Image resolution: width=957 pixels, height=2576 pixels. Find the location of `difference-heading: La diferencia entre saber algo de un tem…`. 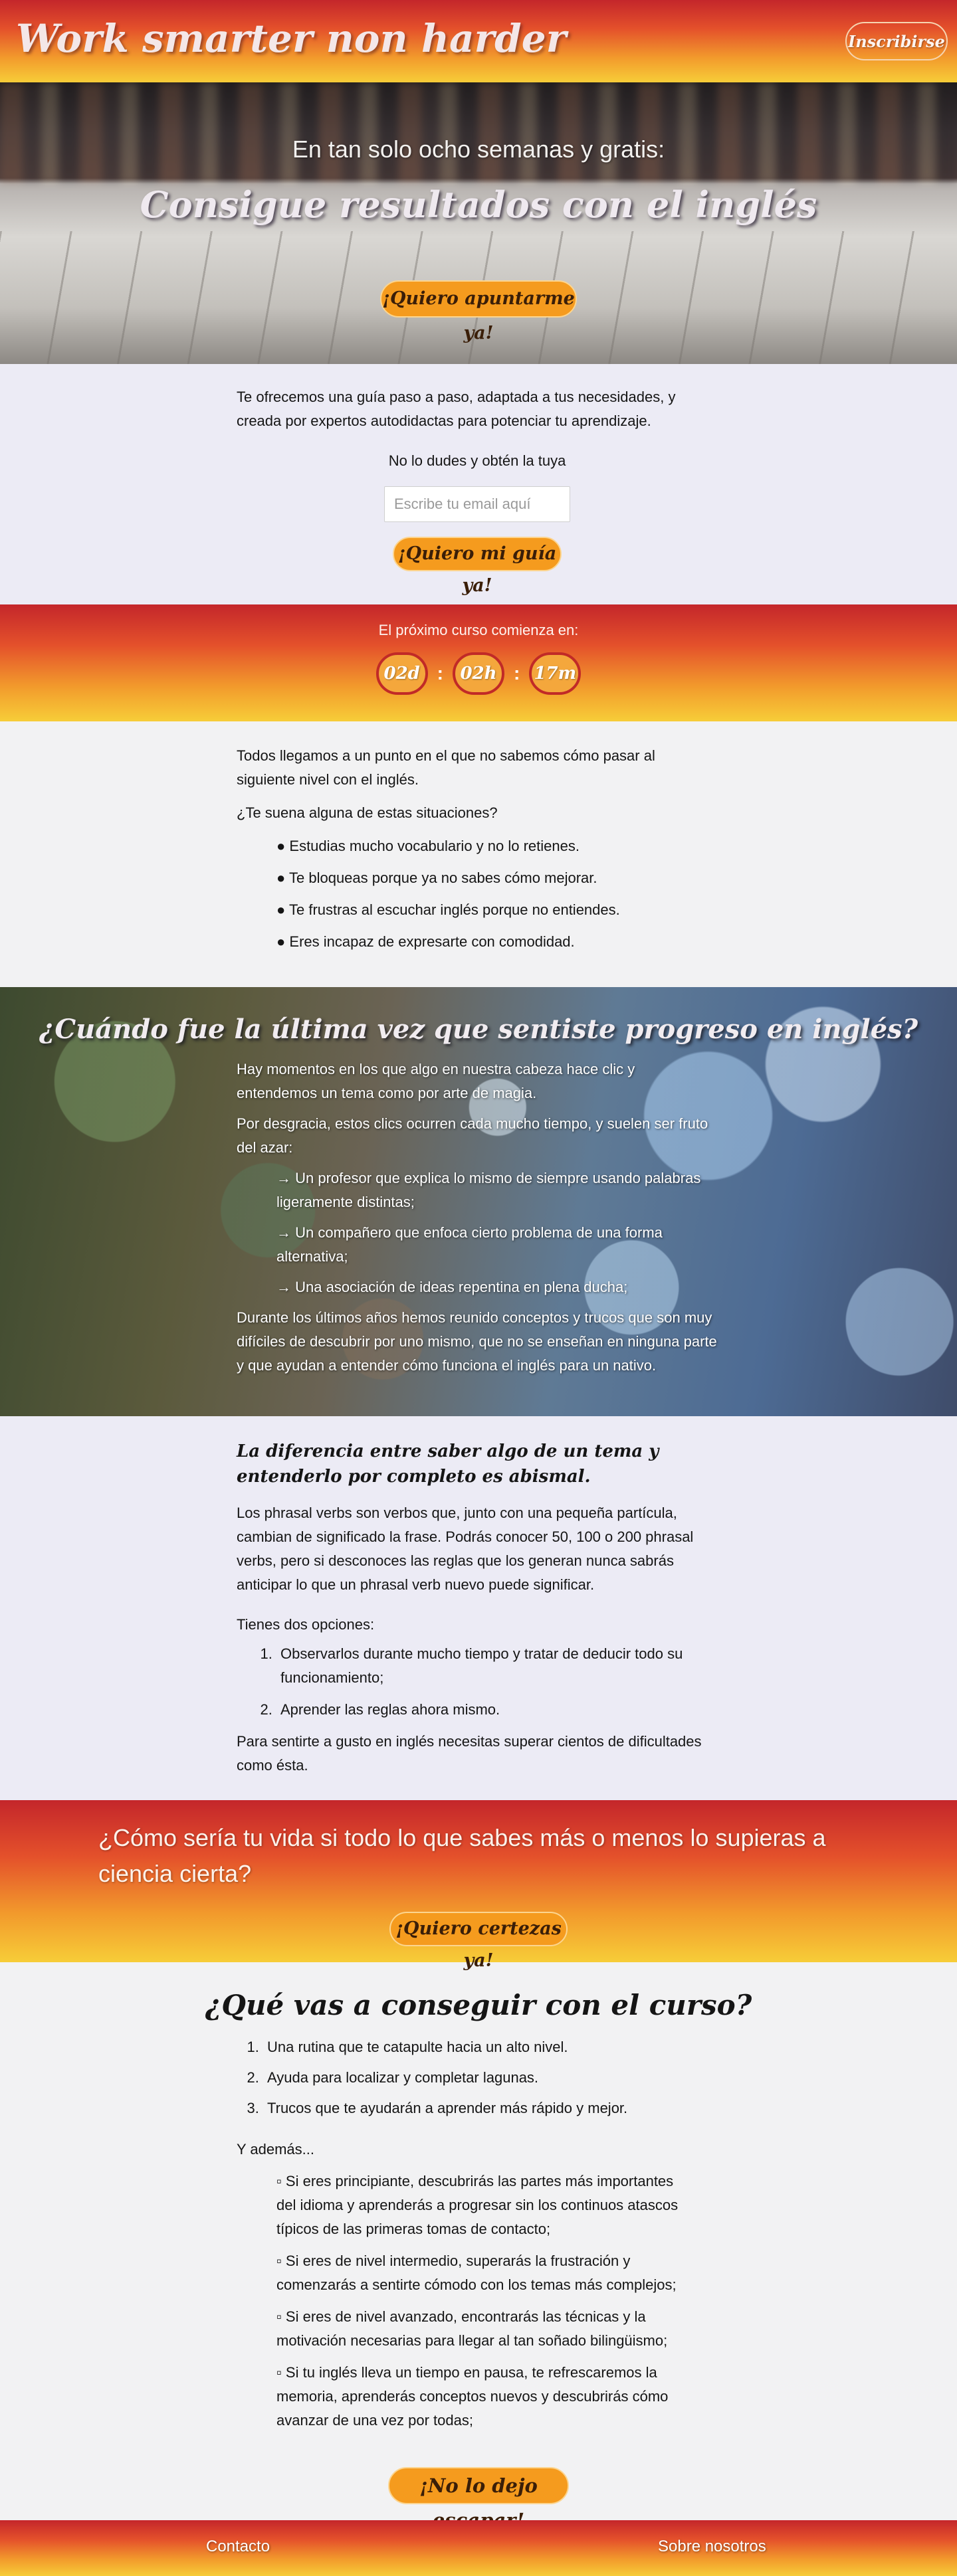

difference-heading: La diferencia entre saber algo de un tem… is located at coordinates (448, 1464).